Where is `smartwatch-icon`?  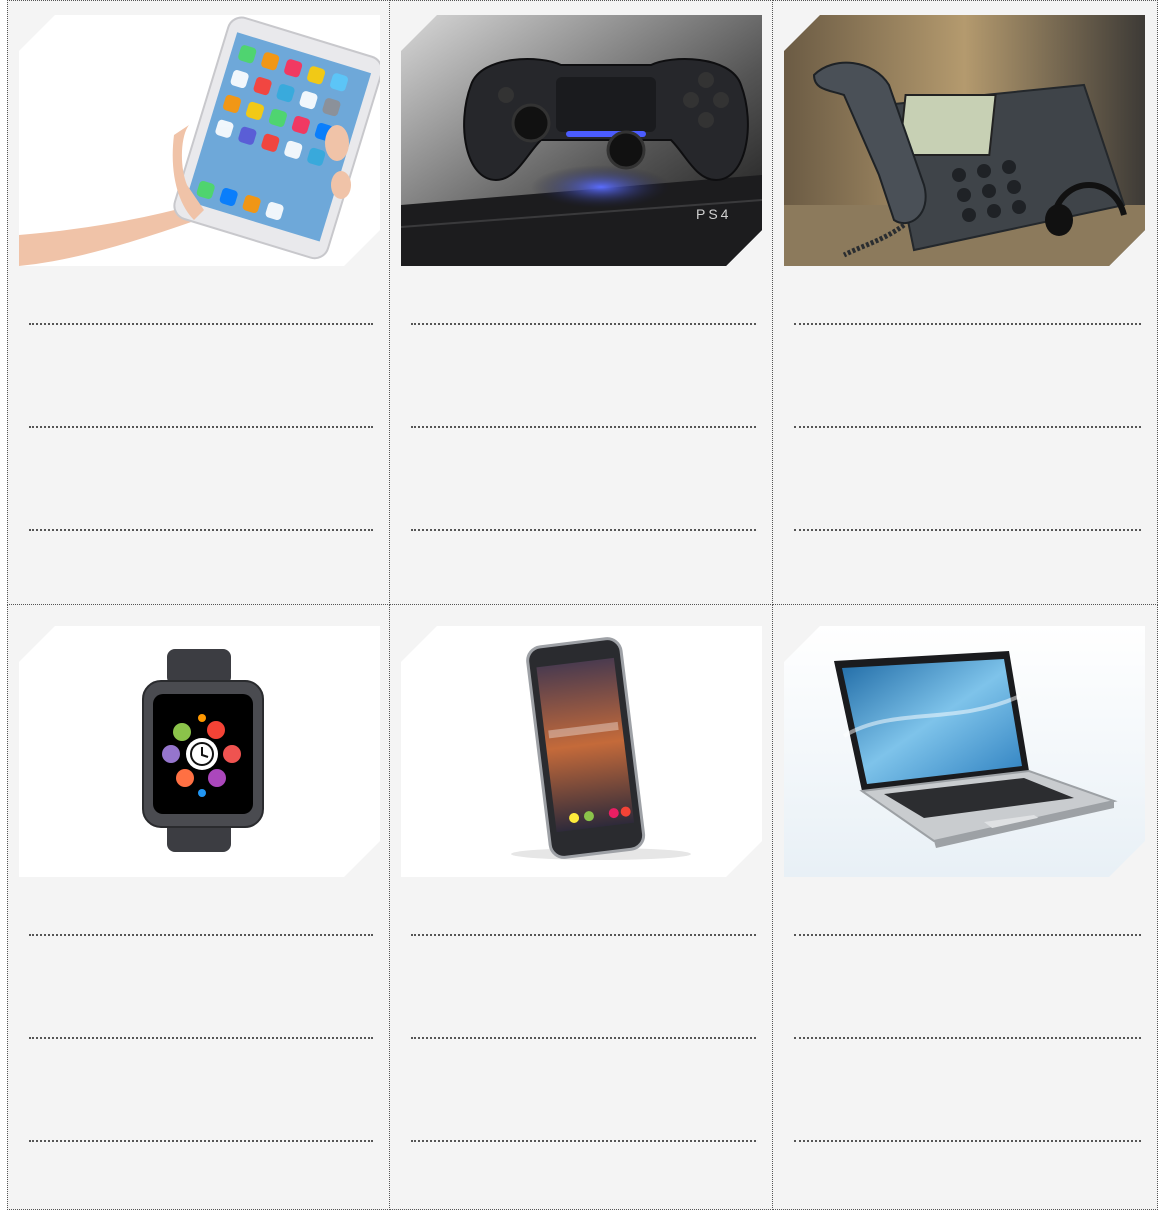
smartwatch-icon is located at coordinates (199, 751).